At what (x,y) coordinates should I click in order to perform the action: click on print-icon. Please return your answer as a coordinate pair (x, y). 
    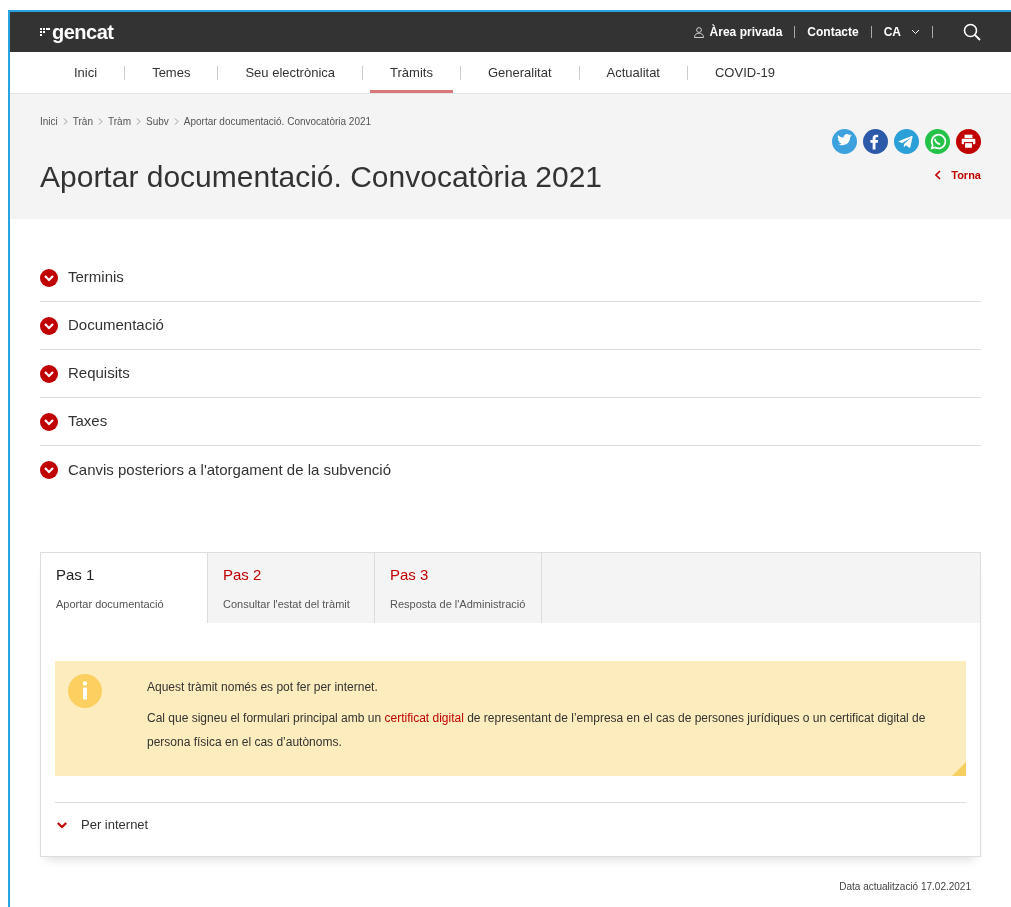
    Looking at the image, I should click on (968, 141).